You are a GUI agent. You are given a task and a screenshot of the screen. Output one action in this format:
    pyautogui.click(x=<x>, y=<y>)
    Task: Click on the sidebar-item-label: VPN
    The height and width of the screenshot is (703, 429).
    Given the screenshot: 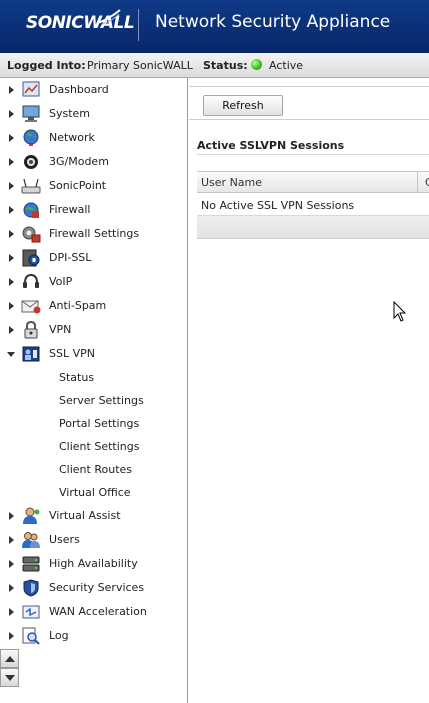 What is the action you would take?
    pyautogui.click(x=60, y=329)
    